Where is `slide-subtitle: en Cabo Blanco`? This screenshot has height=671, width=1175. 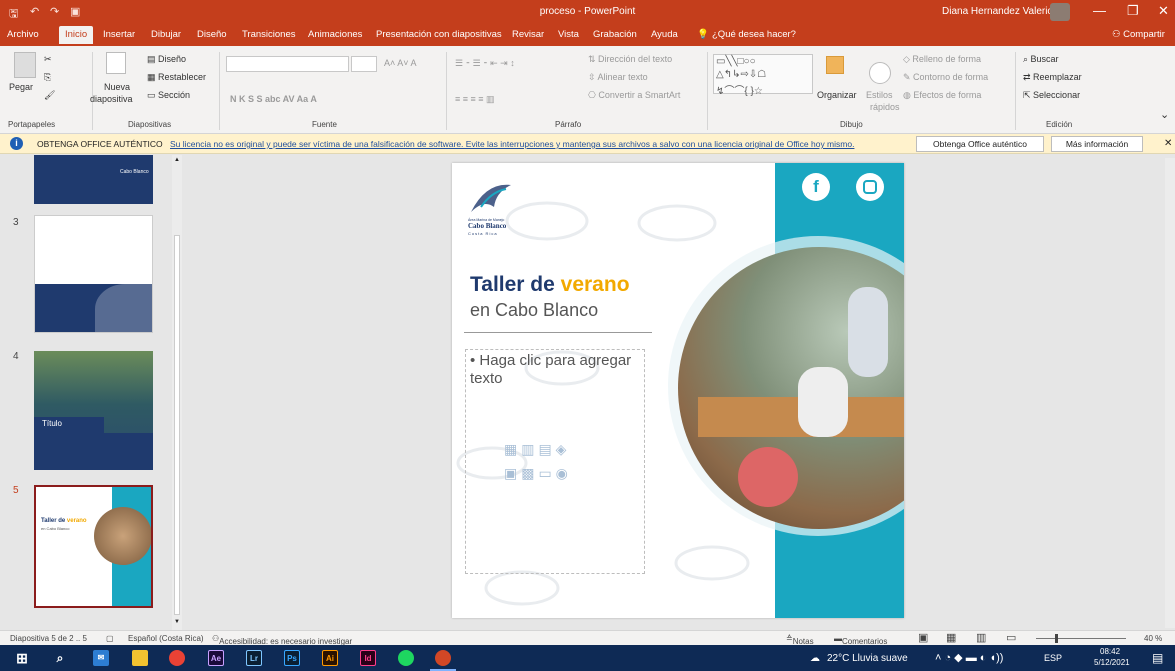 slide-subtitle: en Cabo Blanco is located at coordinates (534, 310).